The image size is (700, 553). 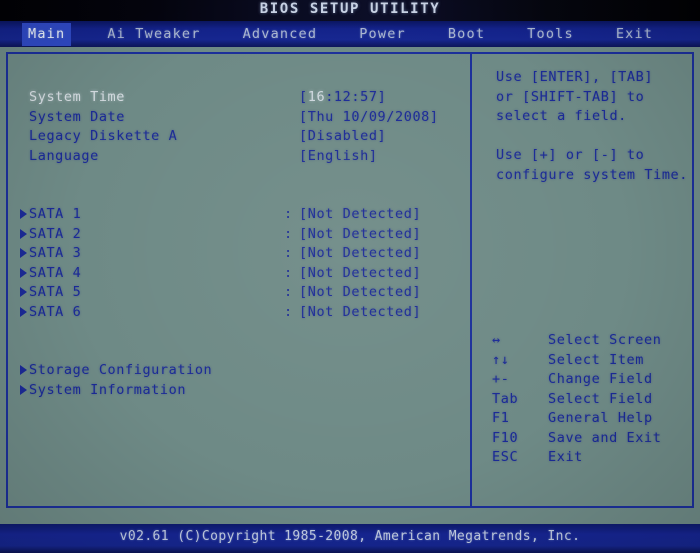 What do you see at coordinates (382, 34) in the screenshot?
I see `tab-power: Power` at bounding box center [382, 34].